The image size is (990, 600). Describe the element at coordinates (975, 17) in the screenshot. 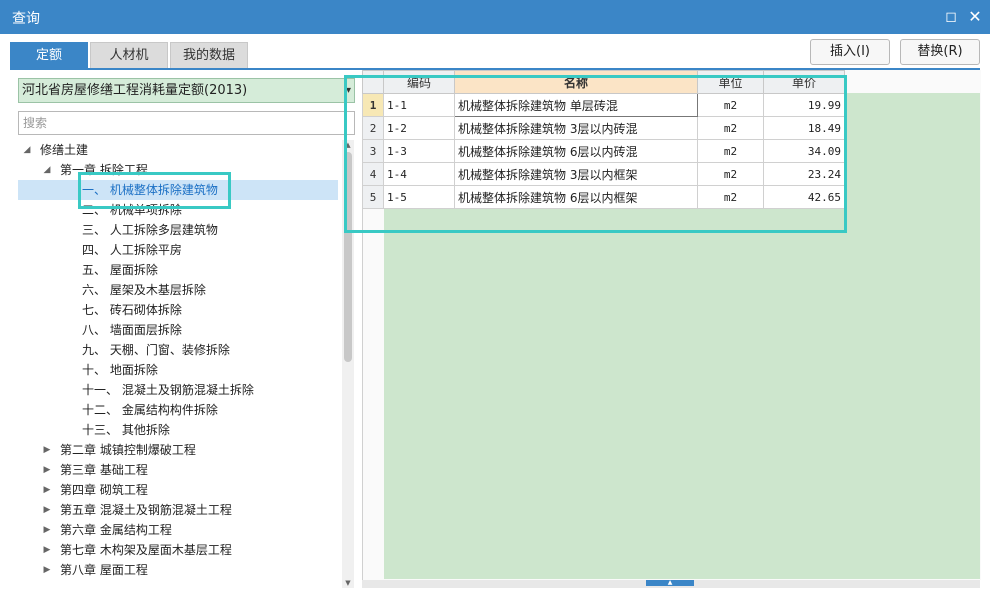

I see `close-icon: ✕` at that location.